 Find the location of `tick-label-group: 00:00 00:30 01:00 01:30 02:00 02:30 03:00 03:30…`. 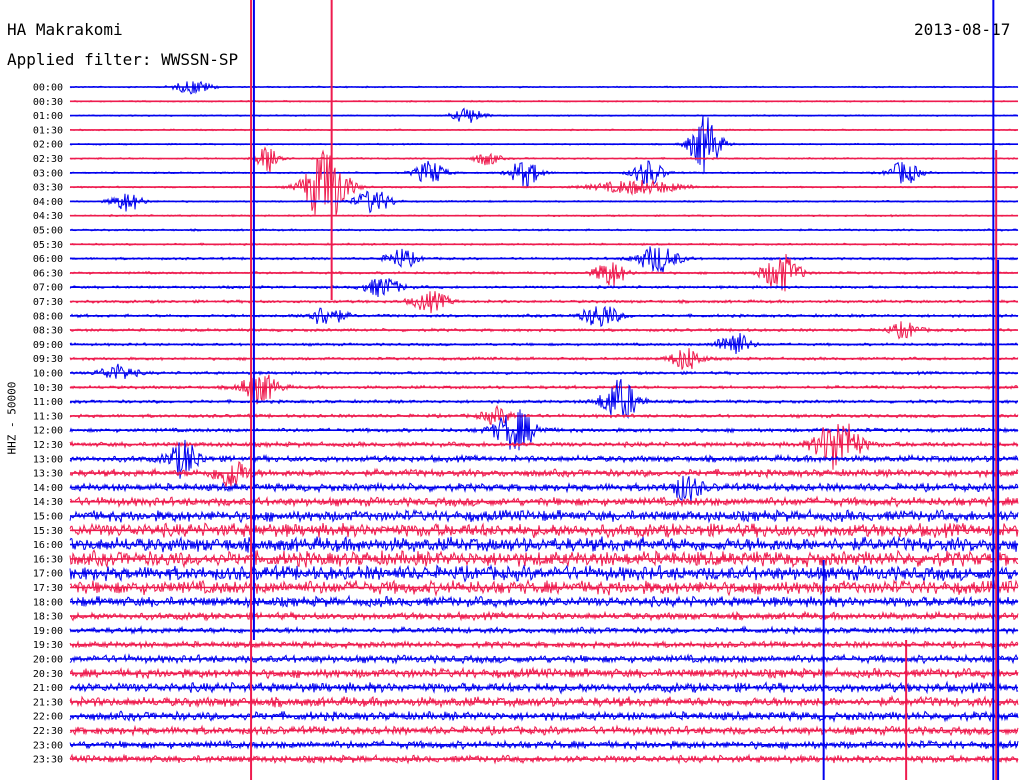

tick-label-group: 00:00 00:30 01:00 01:30 02:00 02:30 03:00 03:30… is located at coordinates (48, 424).